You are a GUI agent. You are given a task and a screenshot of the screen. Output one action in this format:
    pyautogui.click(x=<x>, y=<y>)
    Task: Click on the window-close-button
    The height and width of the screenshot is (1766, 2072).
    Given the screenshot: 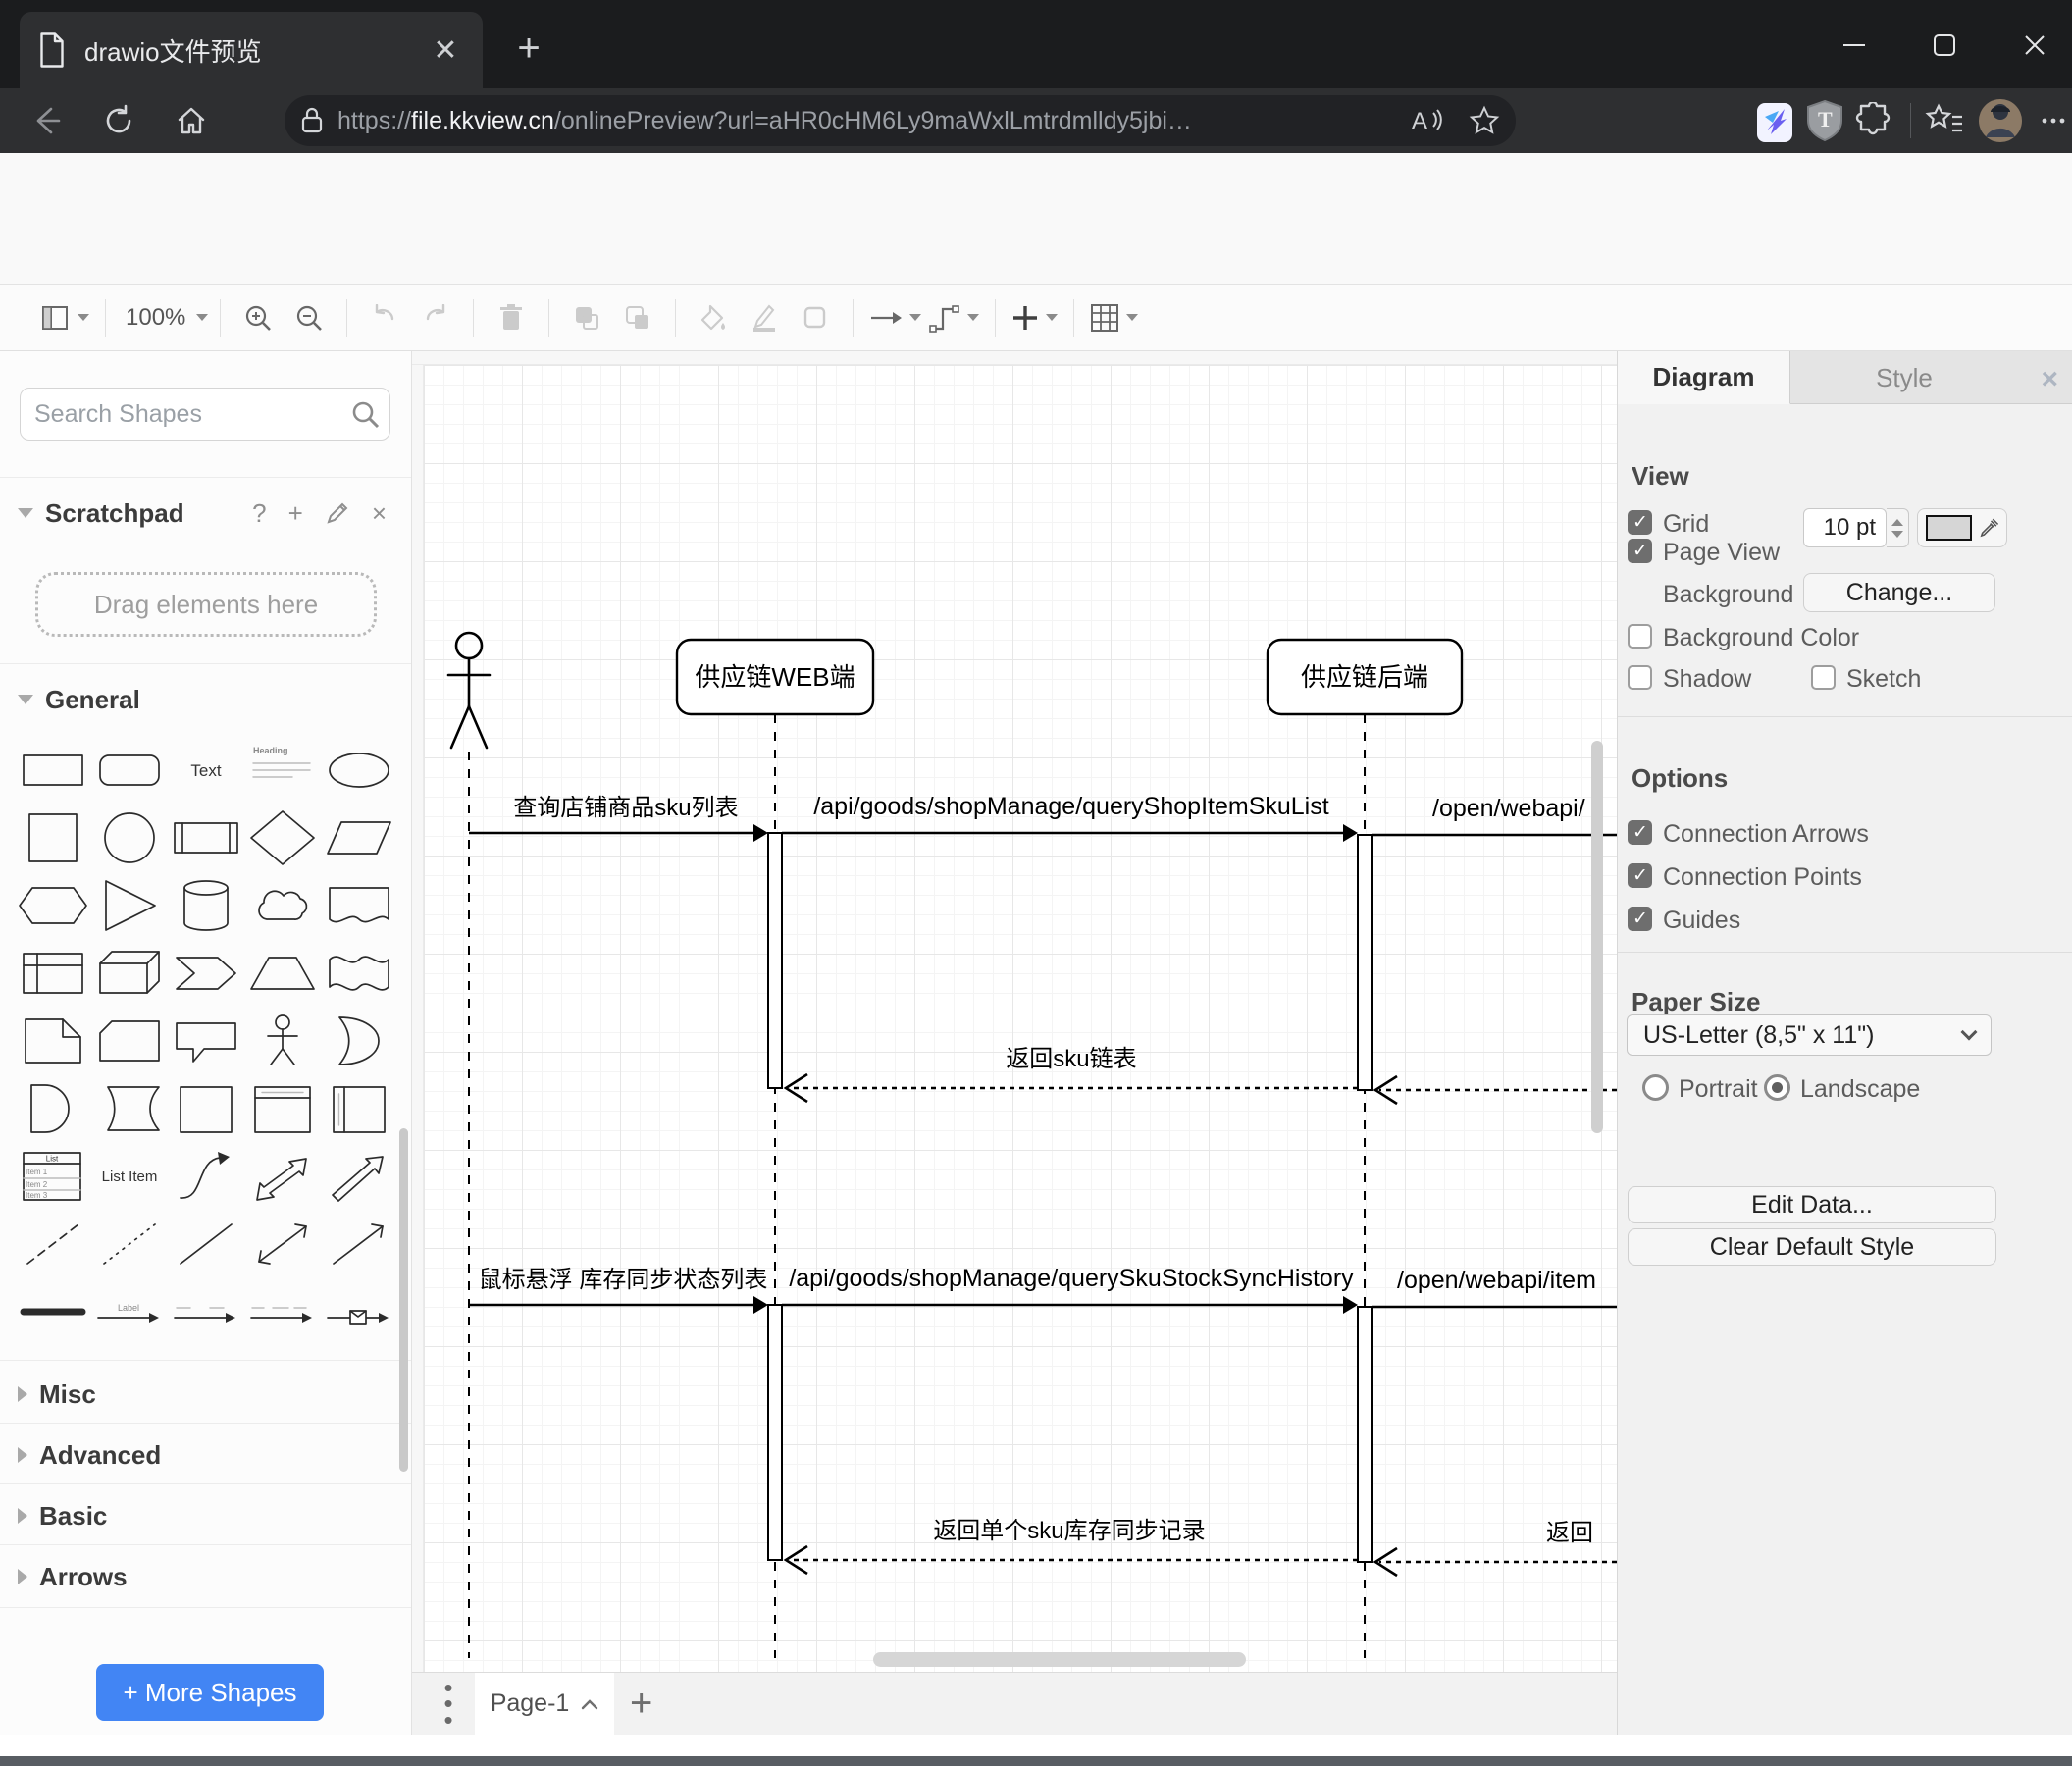 What is the action you would take?
    pyautogui.click(x=2034, y=45)
    